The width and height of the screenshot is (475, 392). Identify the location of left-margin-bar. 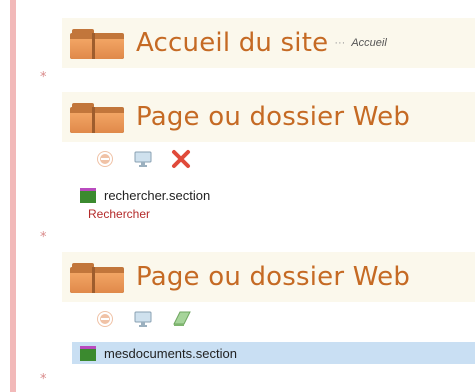
(13, 196).